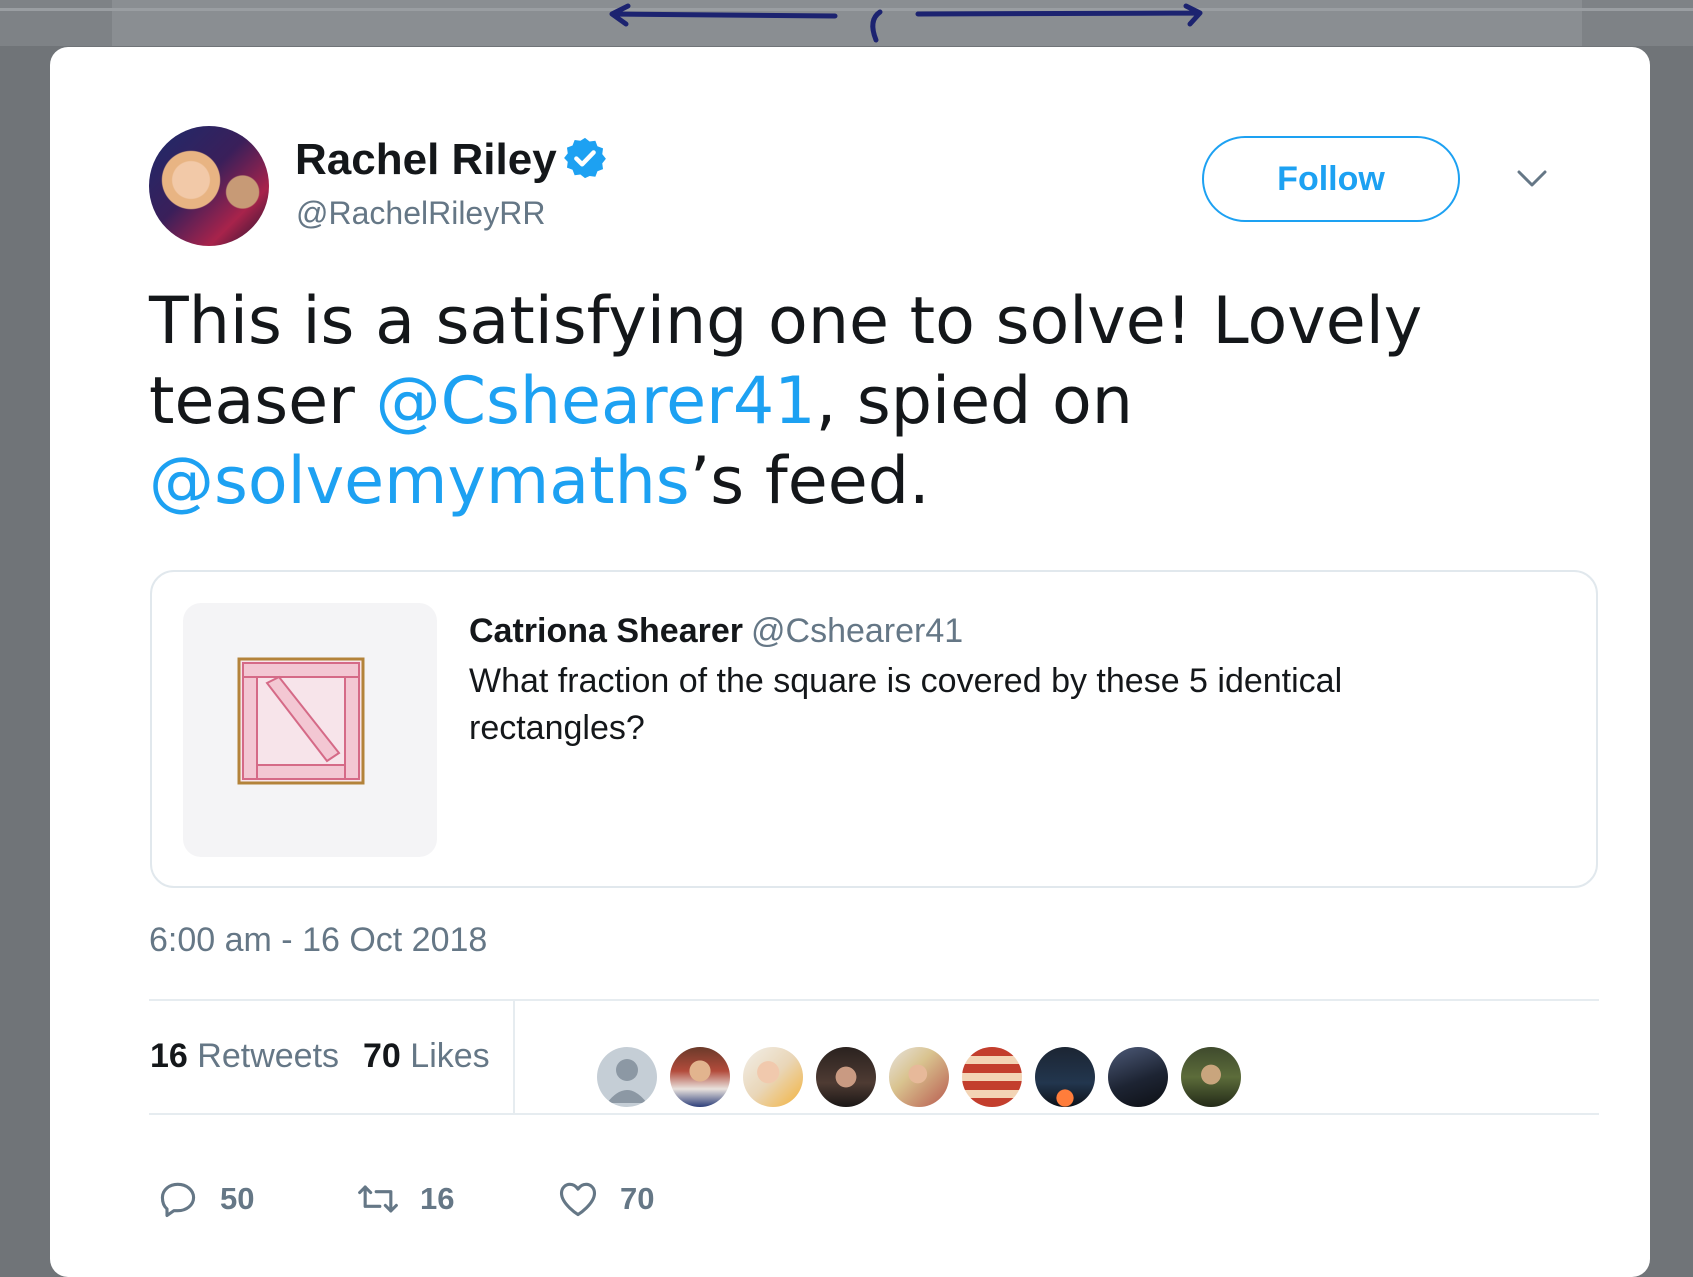 The image size is (1693, 1277). Describe the element at coordinates (237, 1198) in the screenshot. I see `reply-count: 50` at that location.